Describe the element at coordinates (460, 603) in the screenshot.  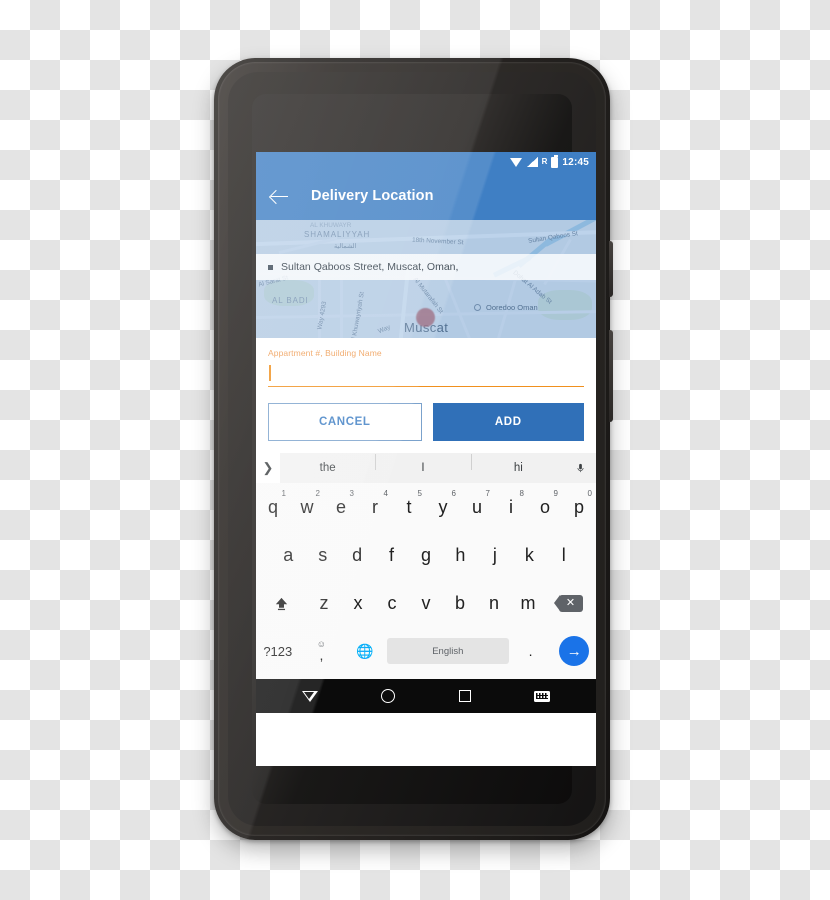
I see `key-b: b` at that location.